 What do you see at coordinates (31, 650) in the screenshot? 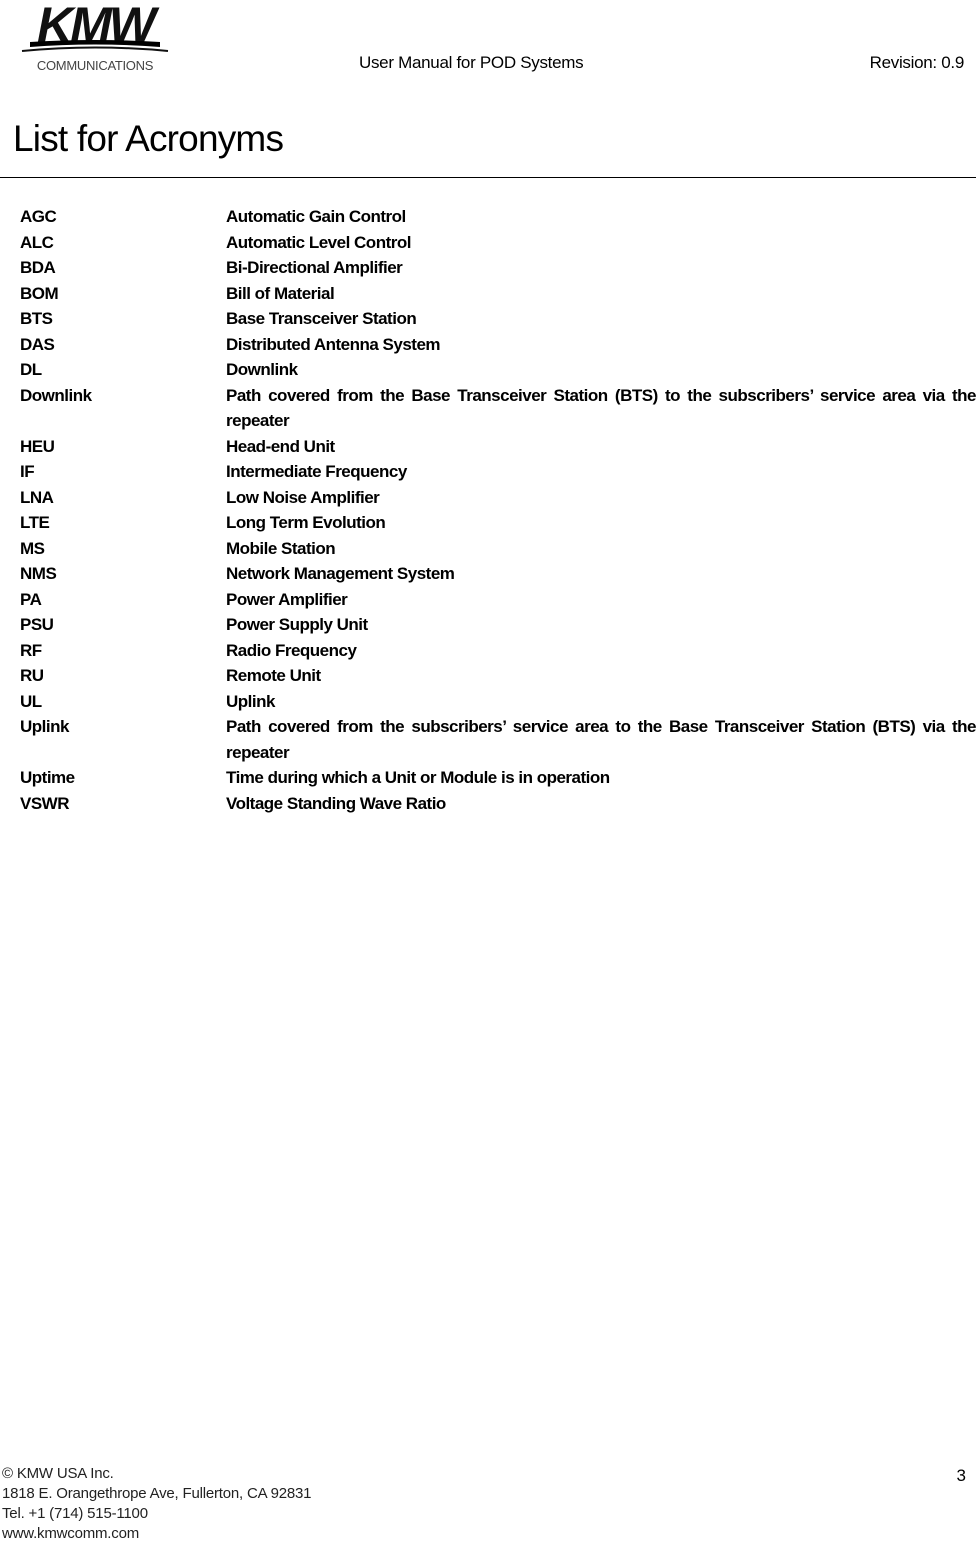
I see `acronym-term: RF` at bounding box center [31, 650].